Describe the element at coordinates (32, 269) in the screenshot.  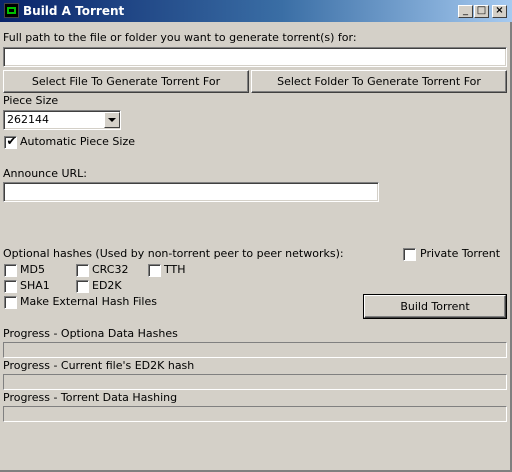
I see `md5-label: MD5` at that location.